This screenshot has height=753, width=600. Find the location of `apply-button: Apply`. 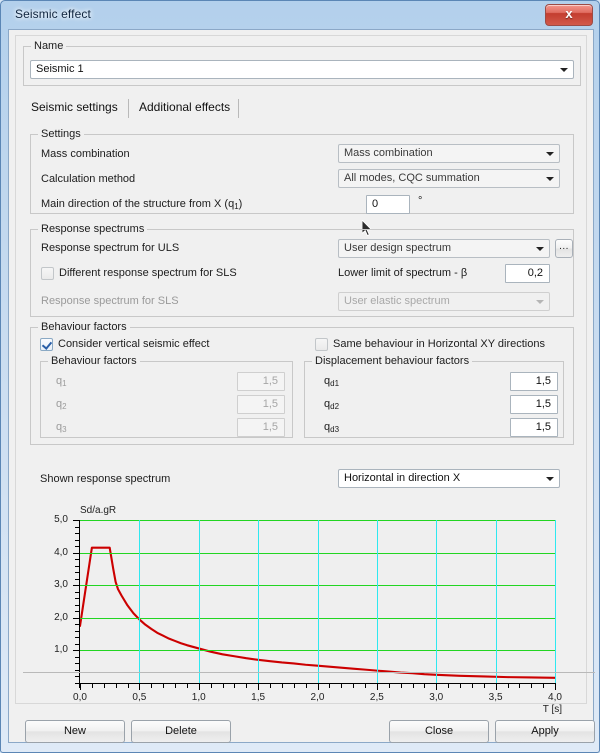

apply-button: Apply is located at coordinates (545, 731).